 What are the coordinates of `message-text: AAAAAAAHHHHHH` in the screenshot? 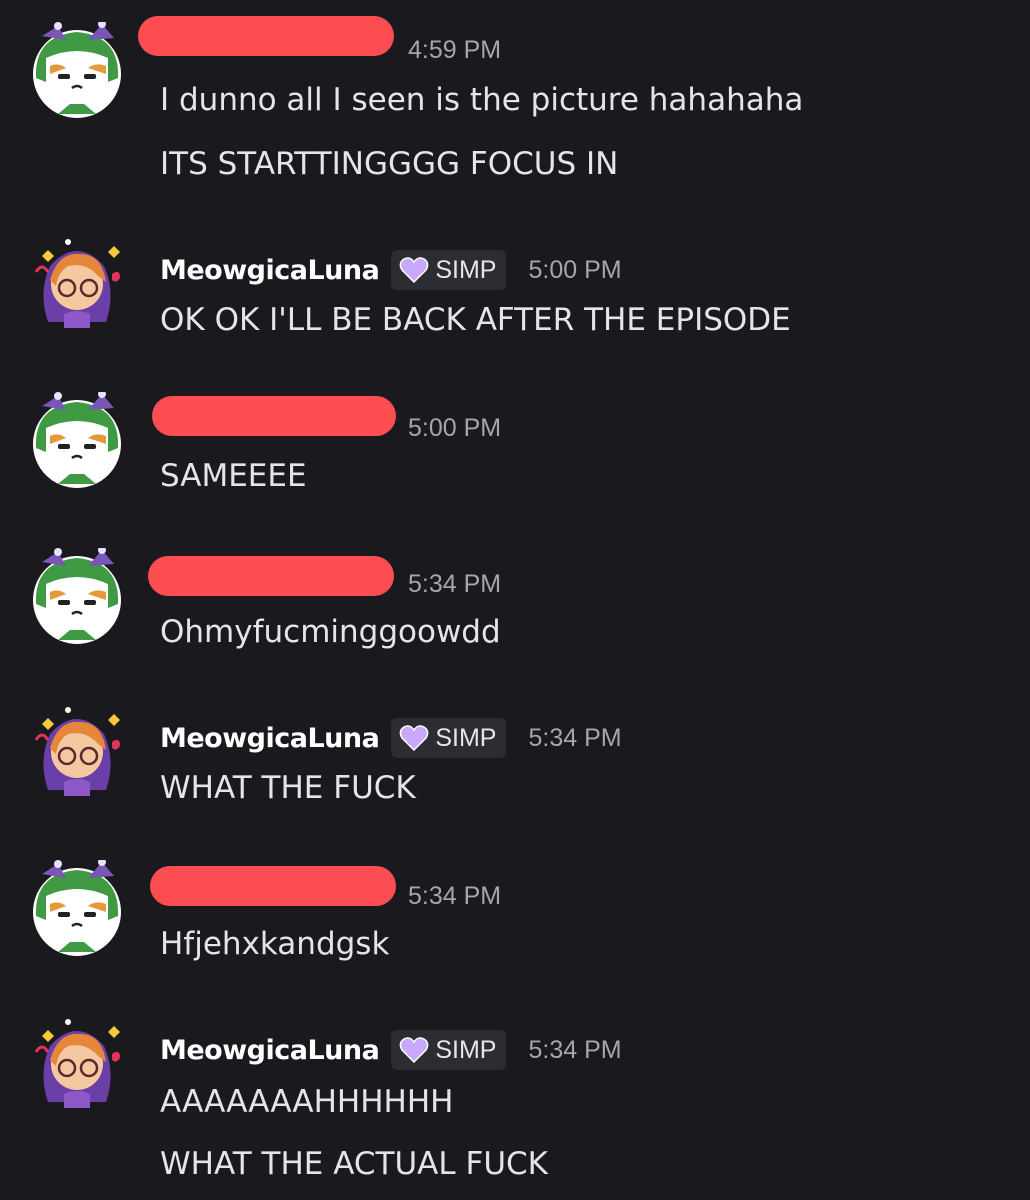 It's located at (307, 1102).